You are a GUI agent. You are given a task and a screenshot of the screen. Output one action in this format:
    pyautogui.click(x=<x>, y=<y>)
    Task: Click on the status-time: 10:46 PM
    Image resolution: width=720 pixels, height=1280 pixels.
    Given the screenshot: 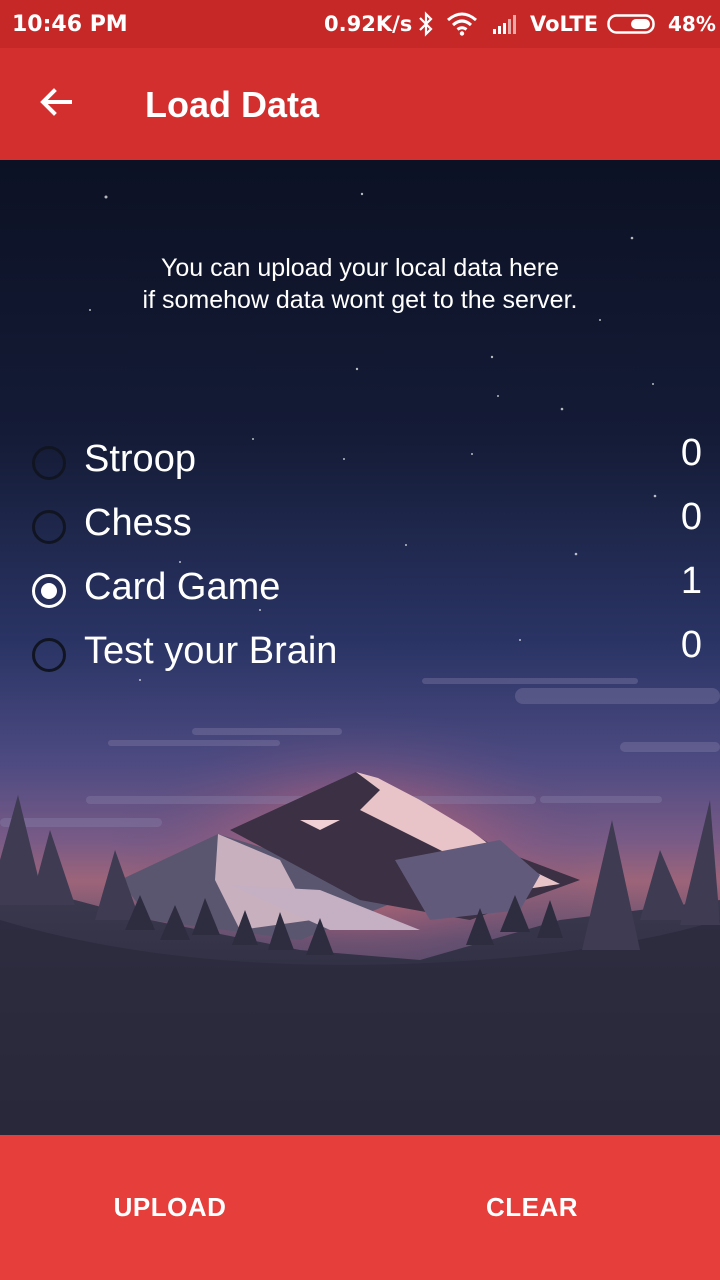 What is the action you would take?
    pyautogui.click(x=70, y=24)
    